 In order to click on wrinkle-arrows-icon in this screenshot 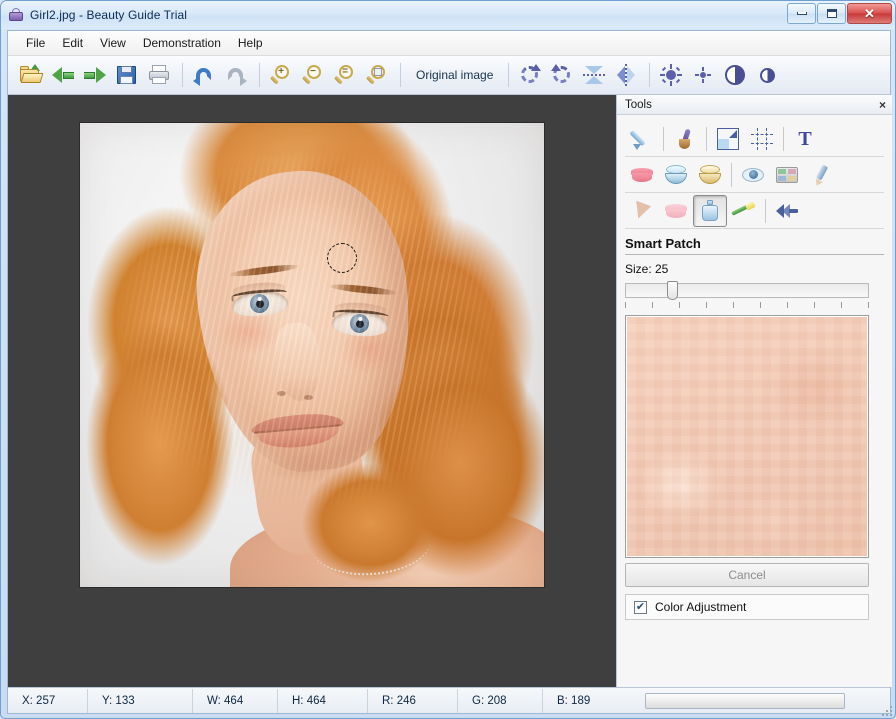, I will do `click(787, 211)`.